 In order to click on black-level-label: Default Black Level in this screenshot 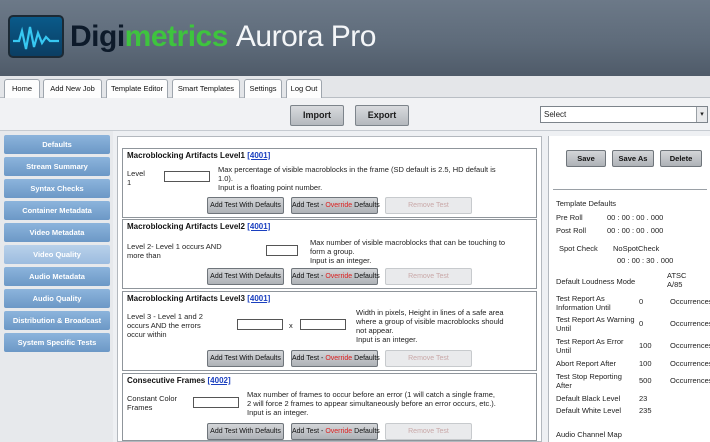, I will do `click(588, 398)`.